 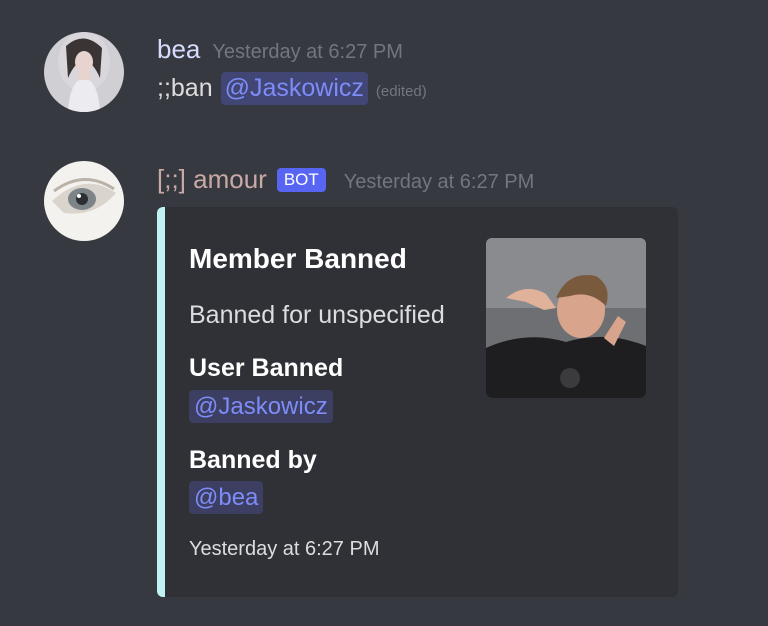 I want to click on field-value-user-banned: @Jaskowicz, so click(x=261, y=406).